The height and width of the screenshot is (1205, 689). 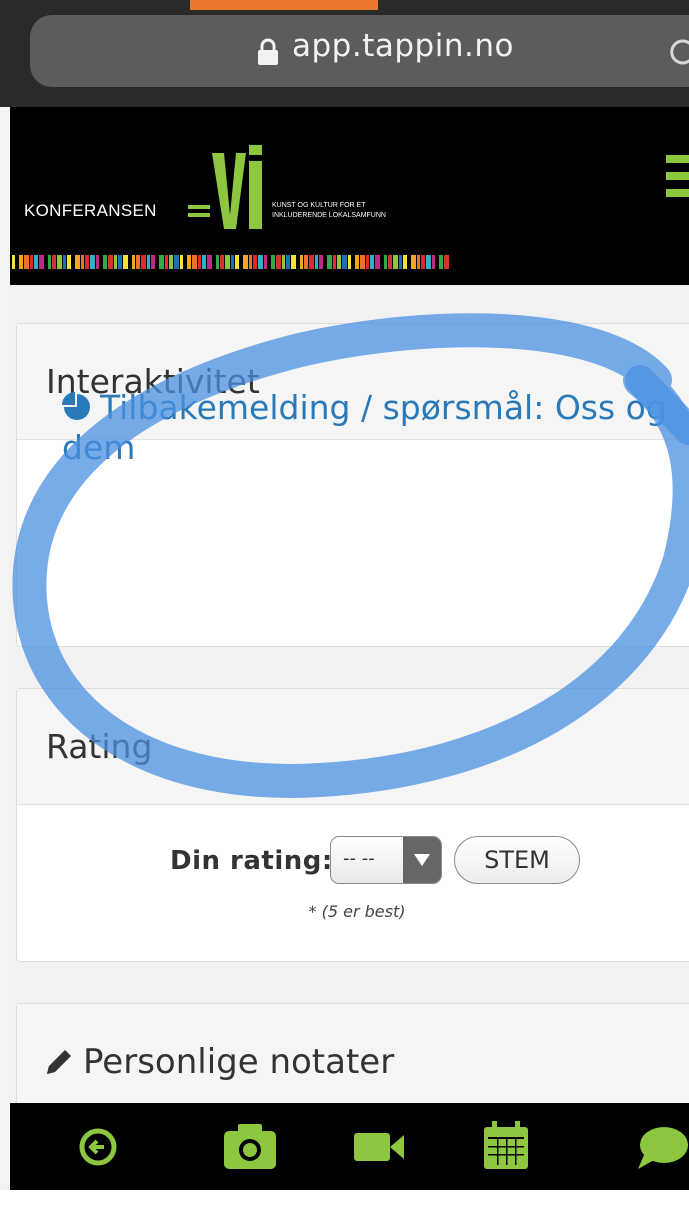 What do you see at coordinates (268, 51) in the screenshot?
I see `lock-icon` at bounding box center [268, 51].